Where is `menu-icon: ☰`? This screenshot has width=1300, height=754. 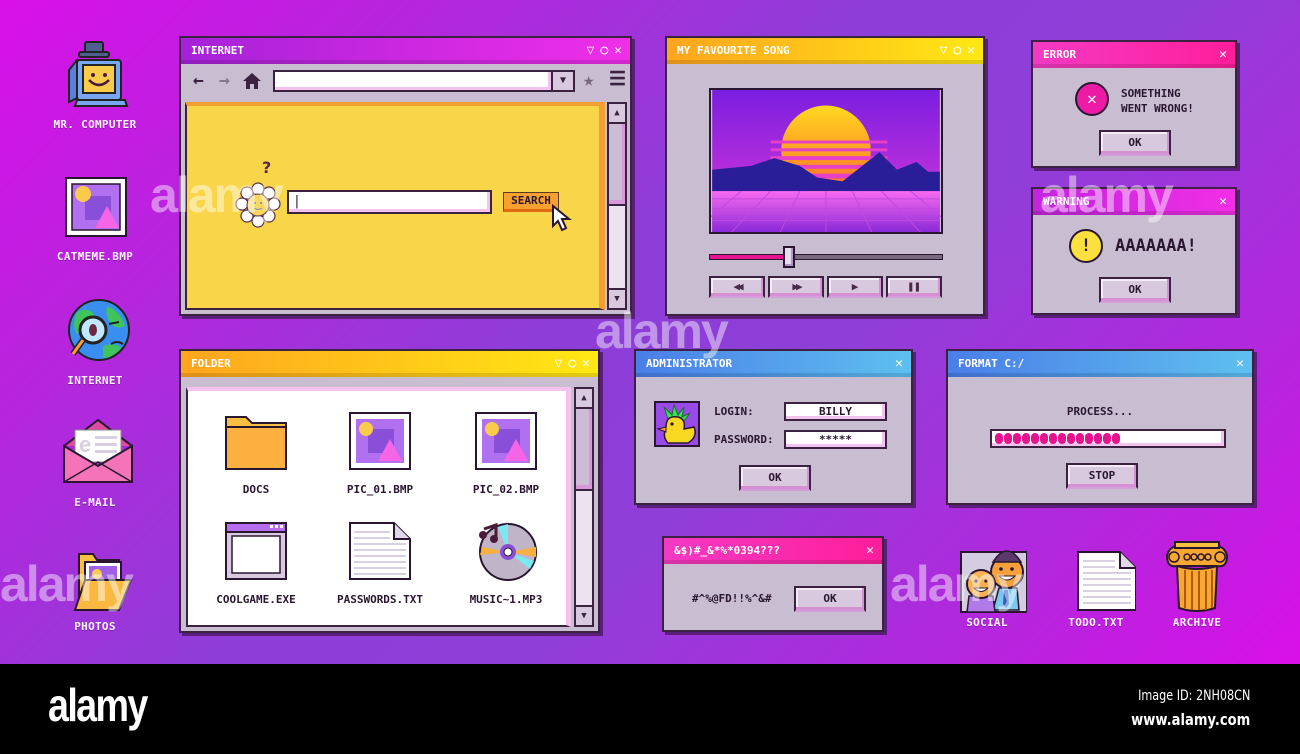 menu-icon: ☰ is located at coordinates (617, 79).